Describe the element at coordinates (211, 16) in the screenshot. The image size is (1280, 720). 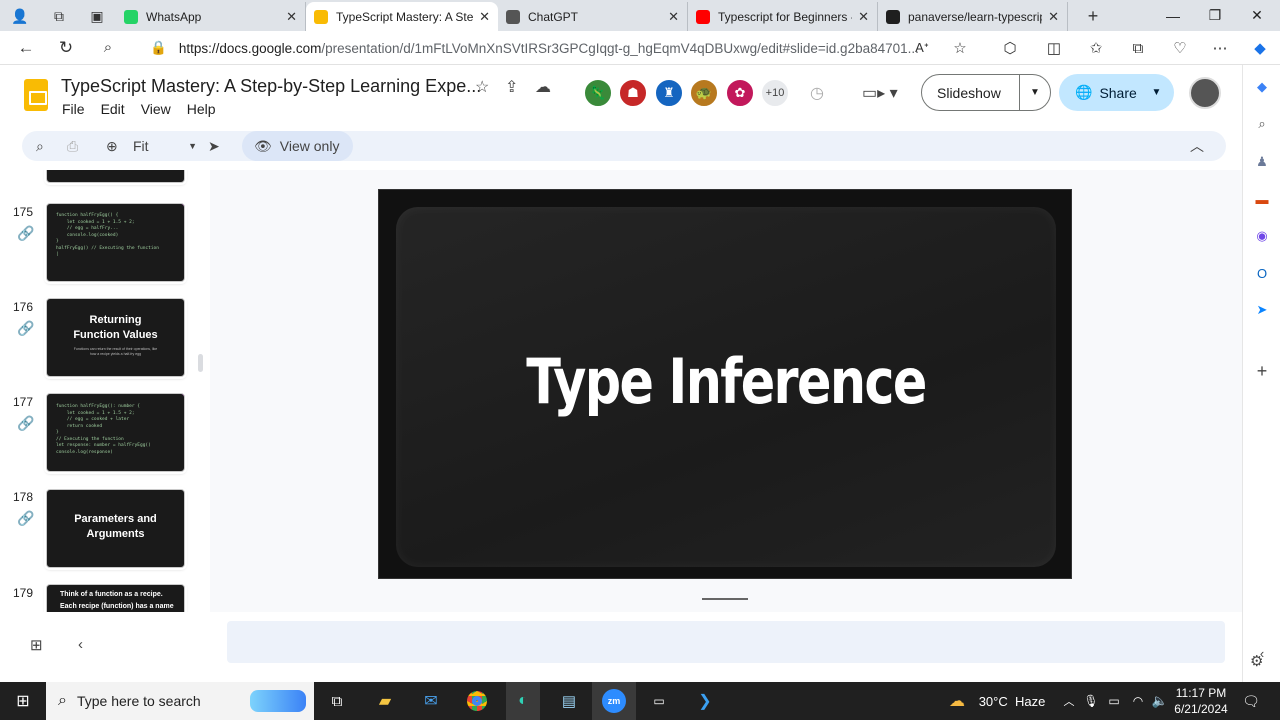
I see `browser-tab: WhatsApp ✕` at that location.